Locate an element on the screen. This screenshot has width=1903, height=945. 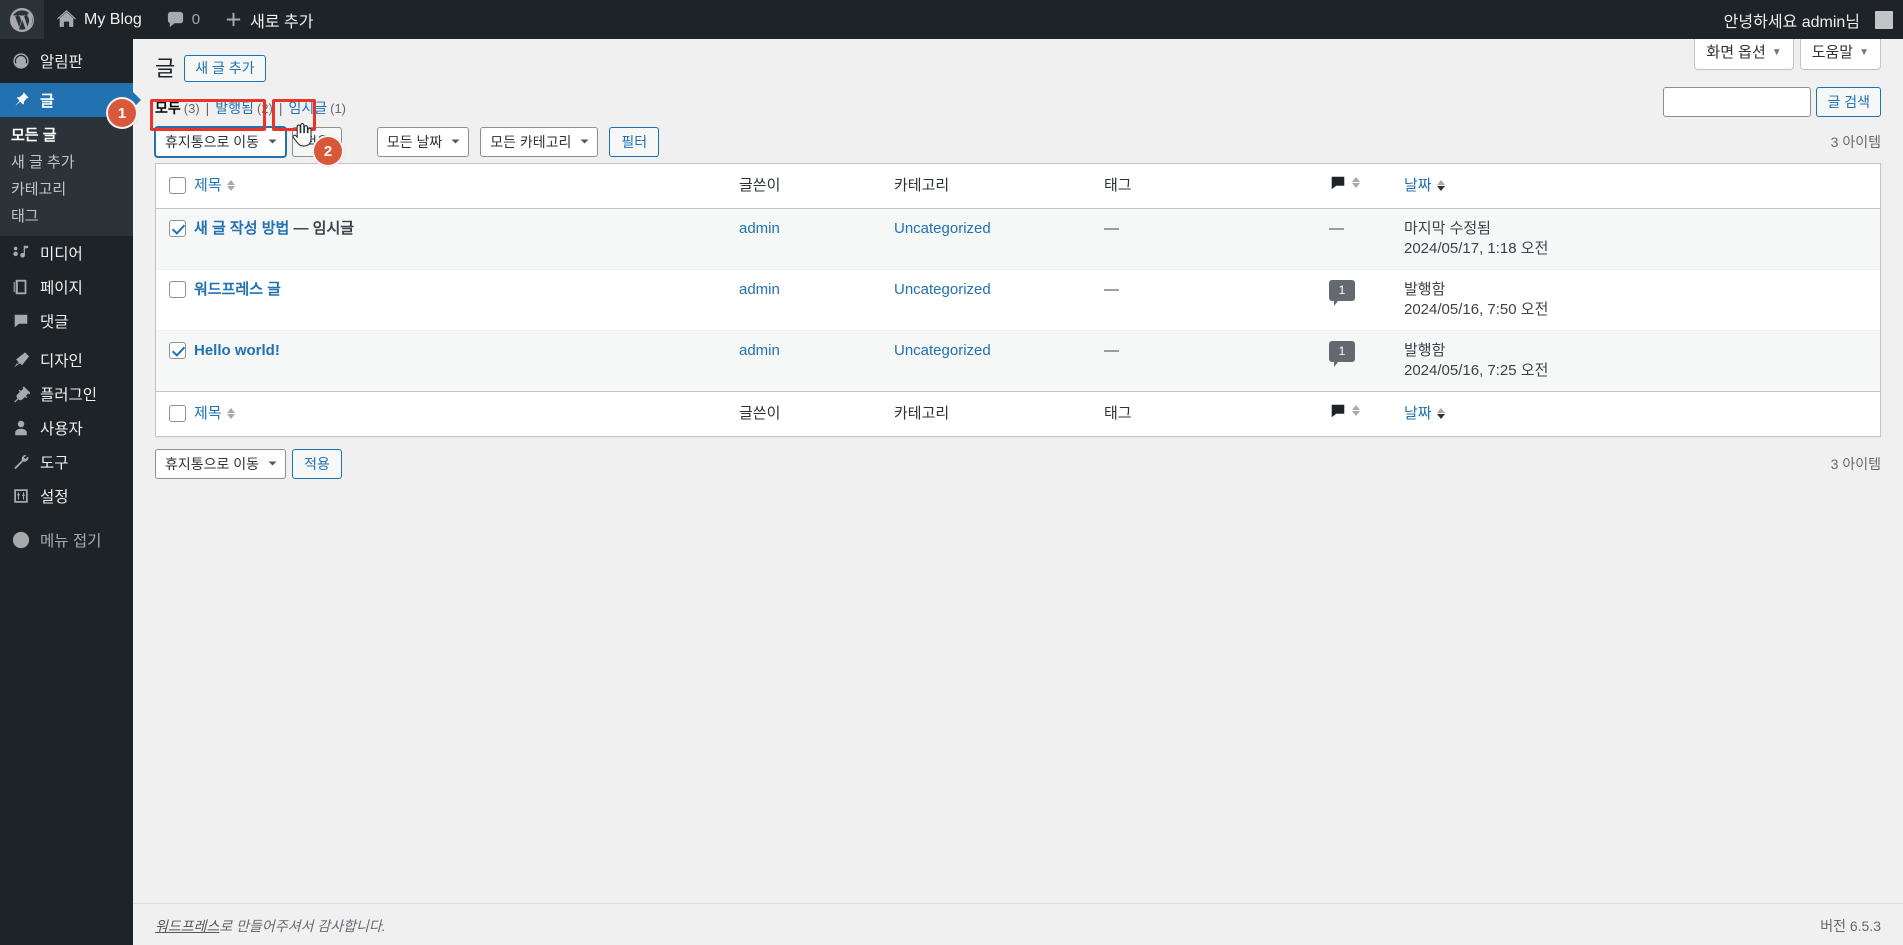
comments-bubble-menu: 0 is located at coordinates (183, 19).